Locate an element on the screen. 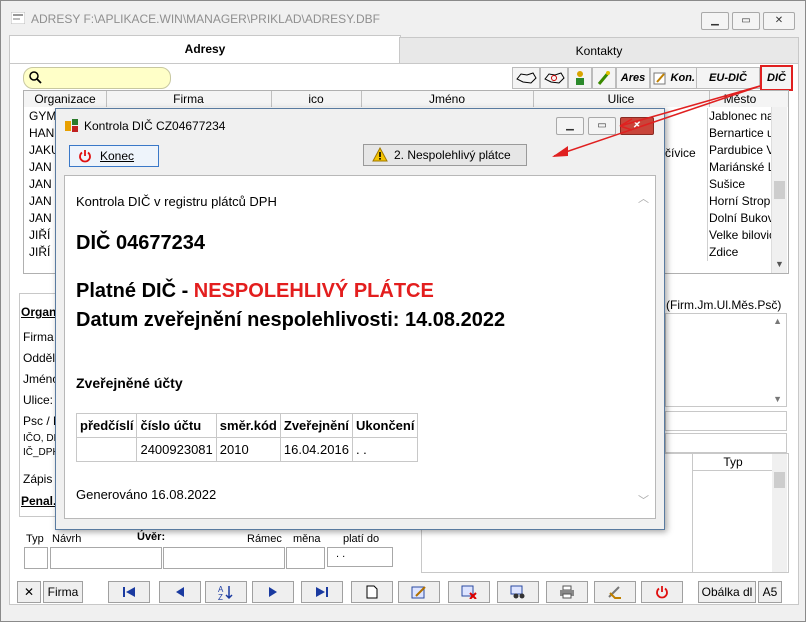 The height and width of the screenshot is (622, 806). dialog-close-button: ✕ is located at coordinates (637, 126).